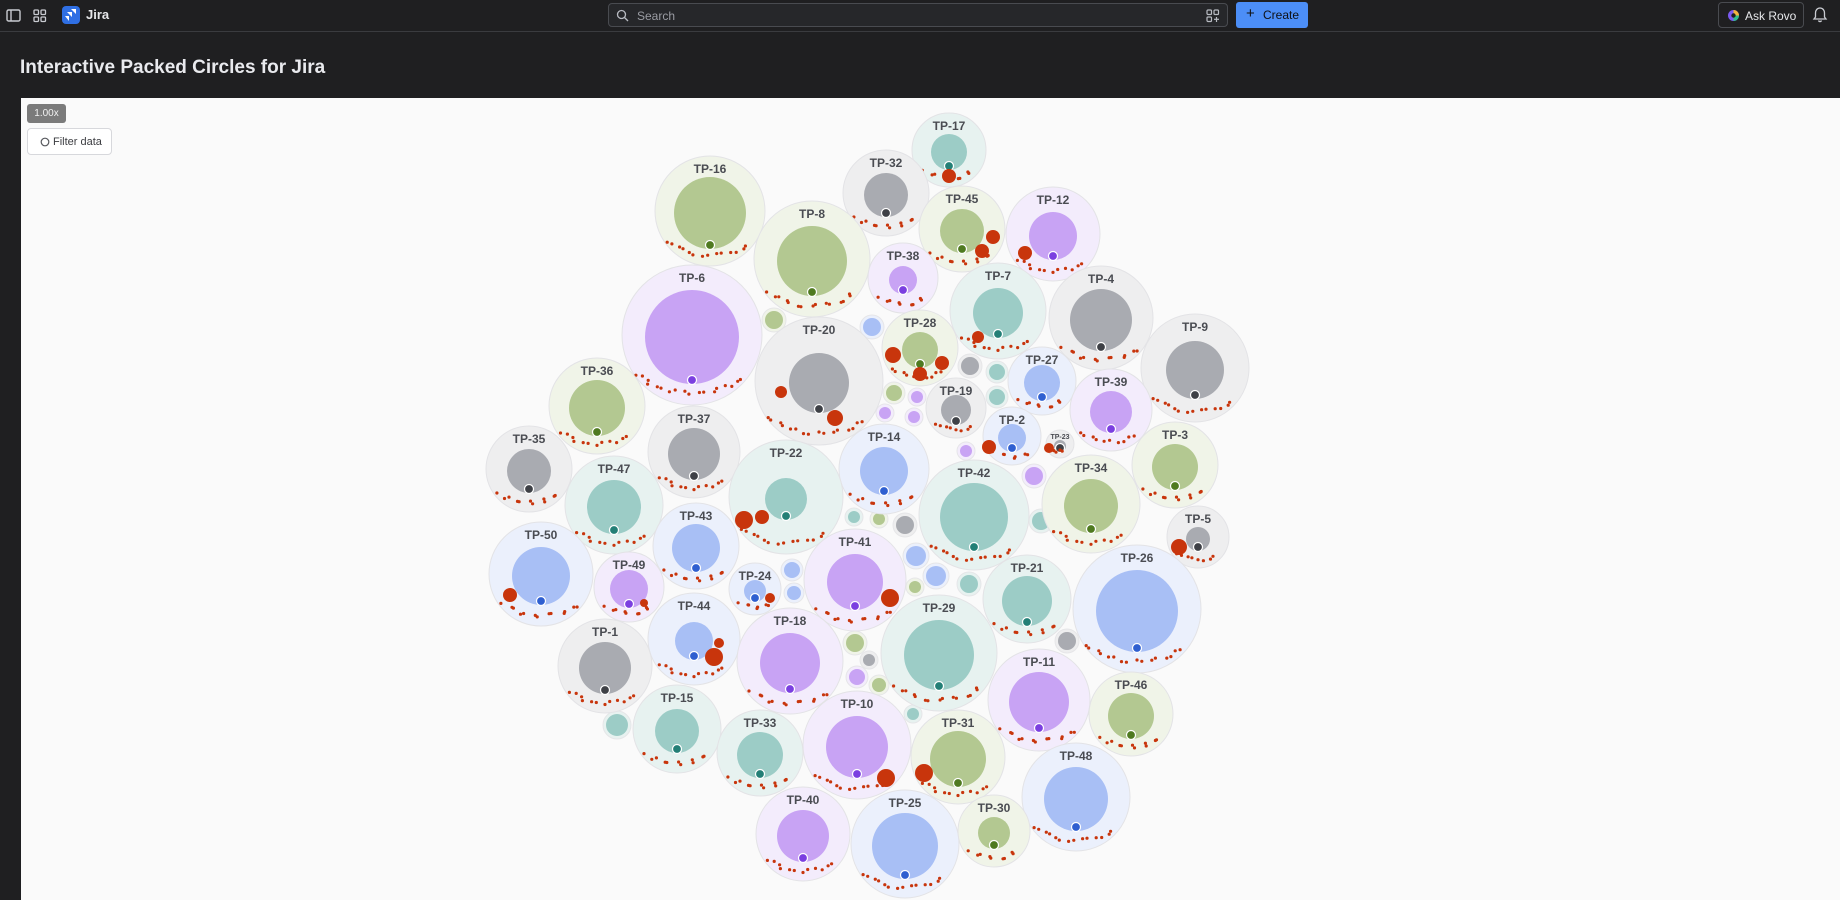 The width and height of the screenshot is (1840, 900). I want to click on issue-bubble-tp-2: TP-2, so click(1012, 436).